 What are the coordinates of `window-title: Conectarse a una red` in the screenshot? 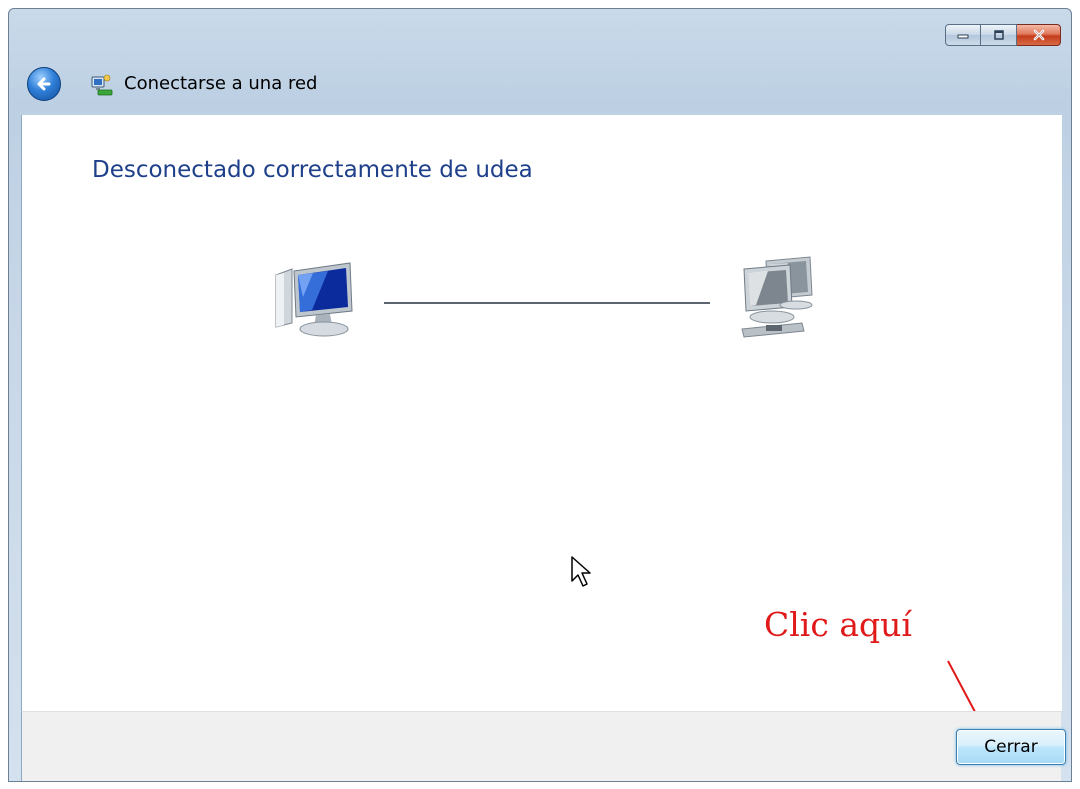 It's located at (221, 83).